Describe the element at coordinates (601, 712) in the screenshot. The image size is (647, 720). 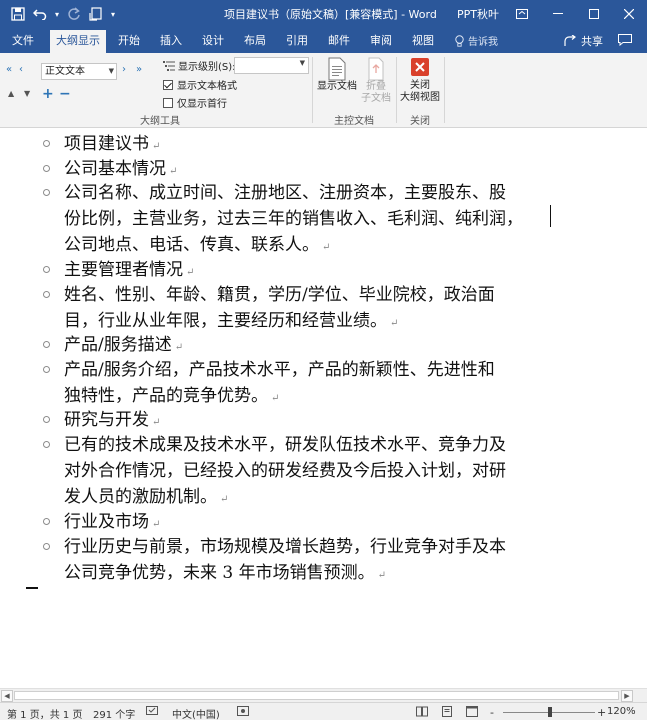
I see `zoom-in-button: +` at that location.